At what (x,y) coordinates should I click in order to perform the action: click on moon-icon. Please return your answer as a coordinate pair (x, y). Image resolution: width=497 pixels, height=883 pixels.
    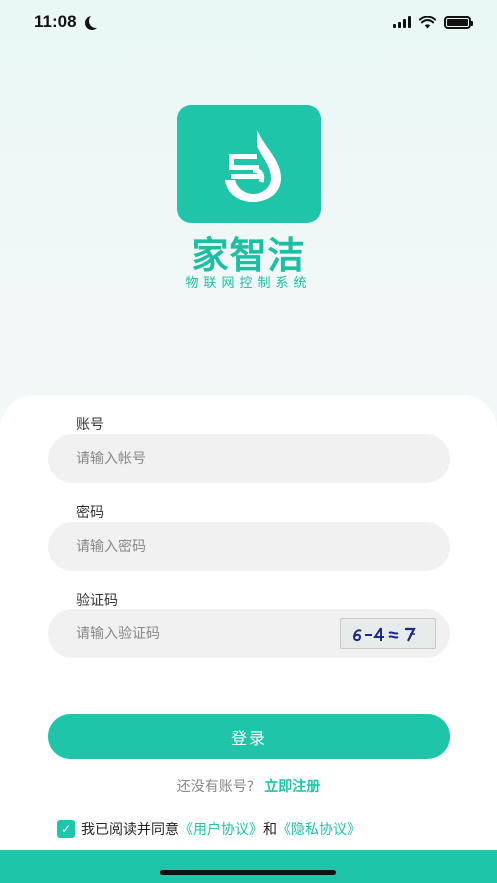
    Looking at the image, I should click on (96, 21).